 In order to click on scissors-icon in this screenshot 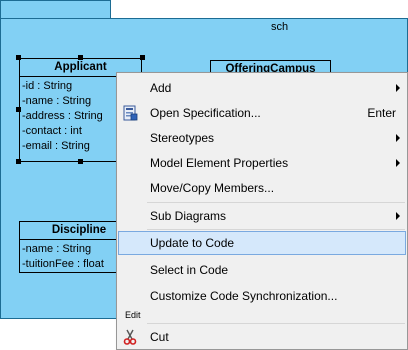, I will do `click(130, 337)`.